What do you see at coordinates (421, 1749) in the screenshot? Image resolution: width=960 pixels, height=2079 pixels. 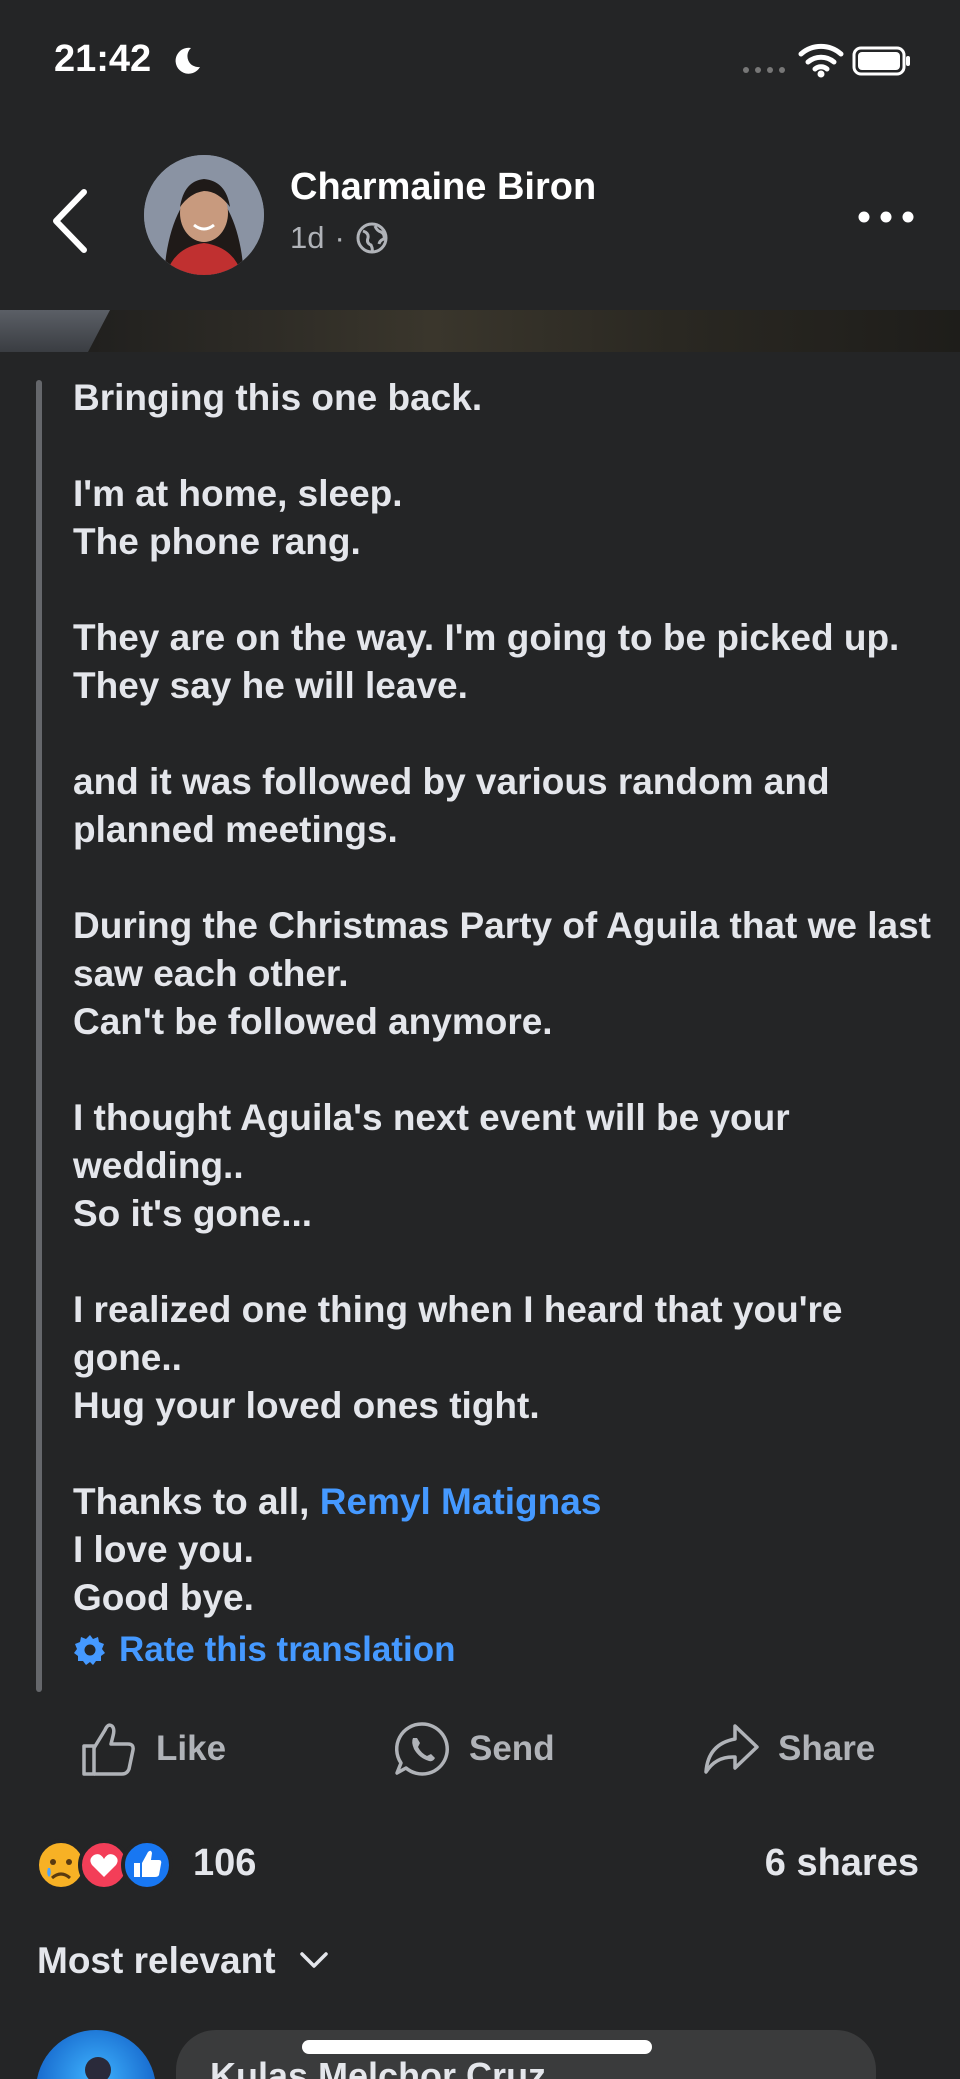 I see `whatsapp-icon` at bounding box center [421, 1749].